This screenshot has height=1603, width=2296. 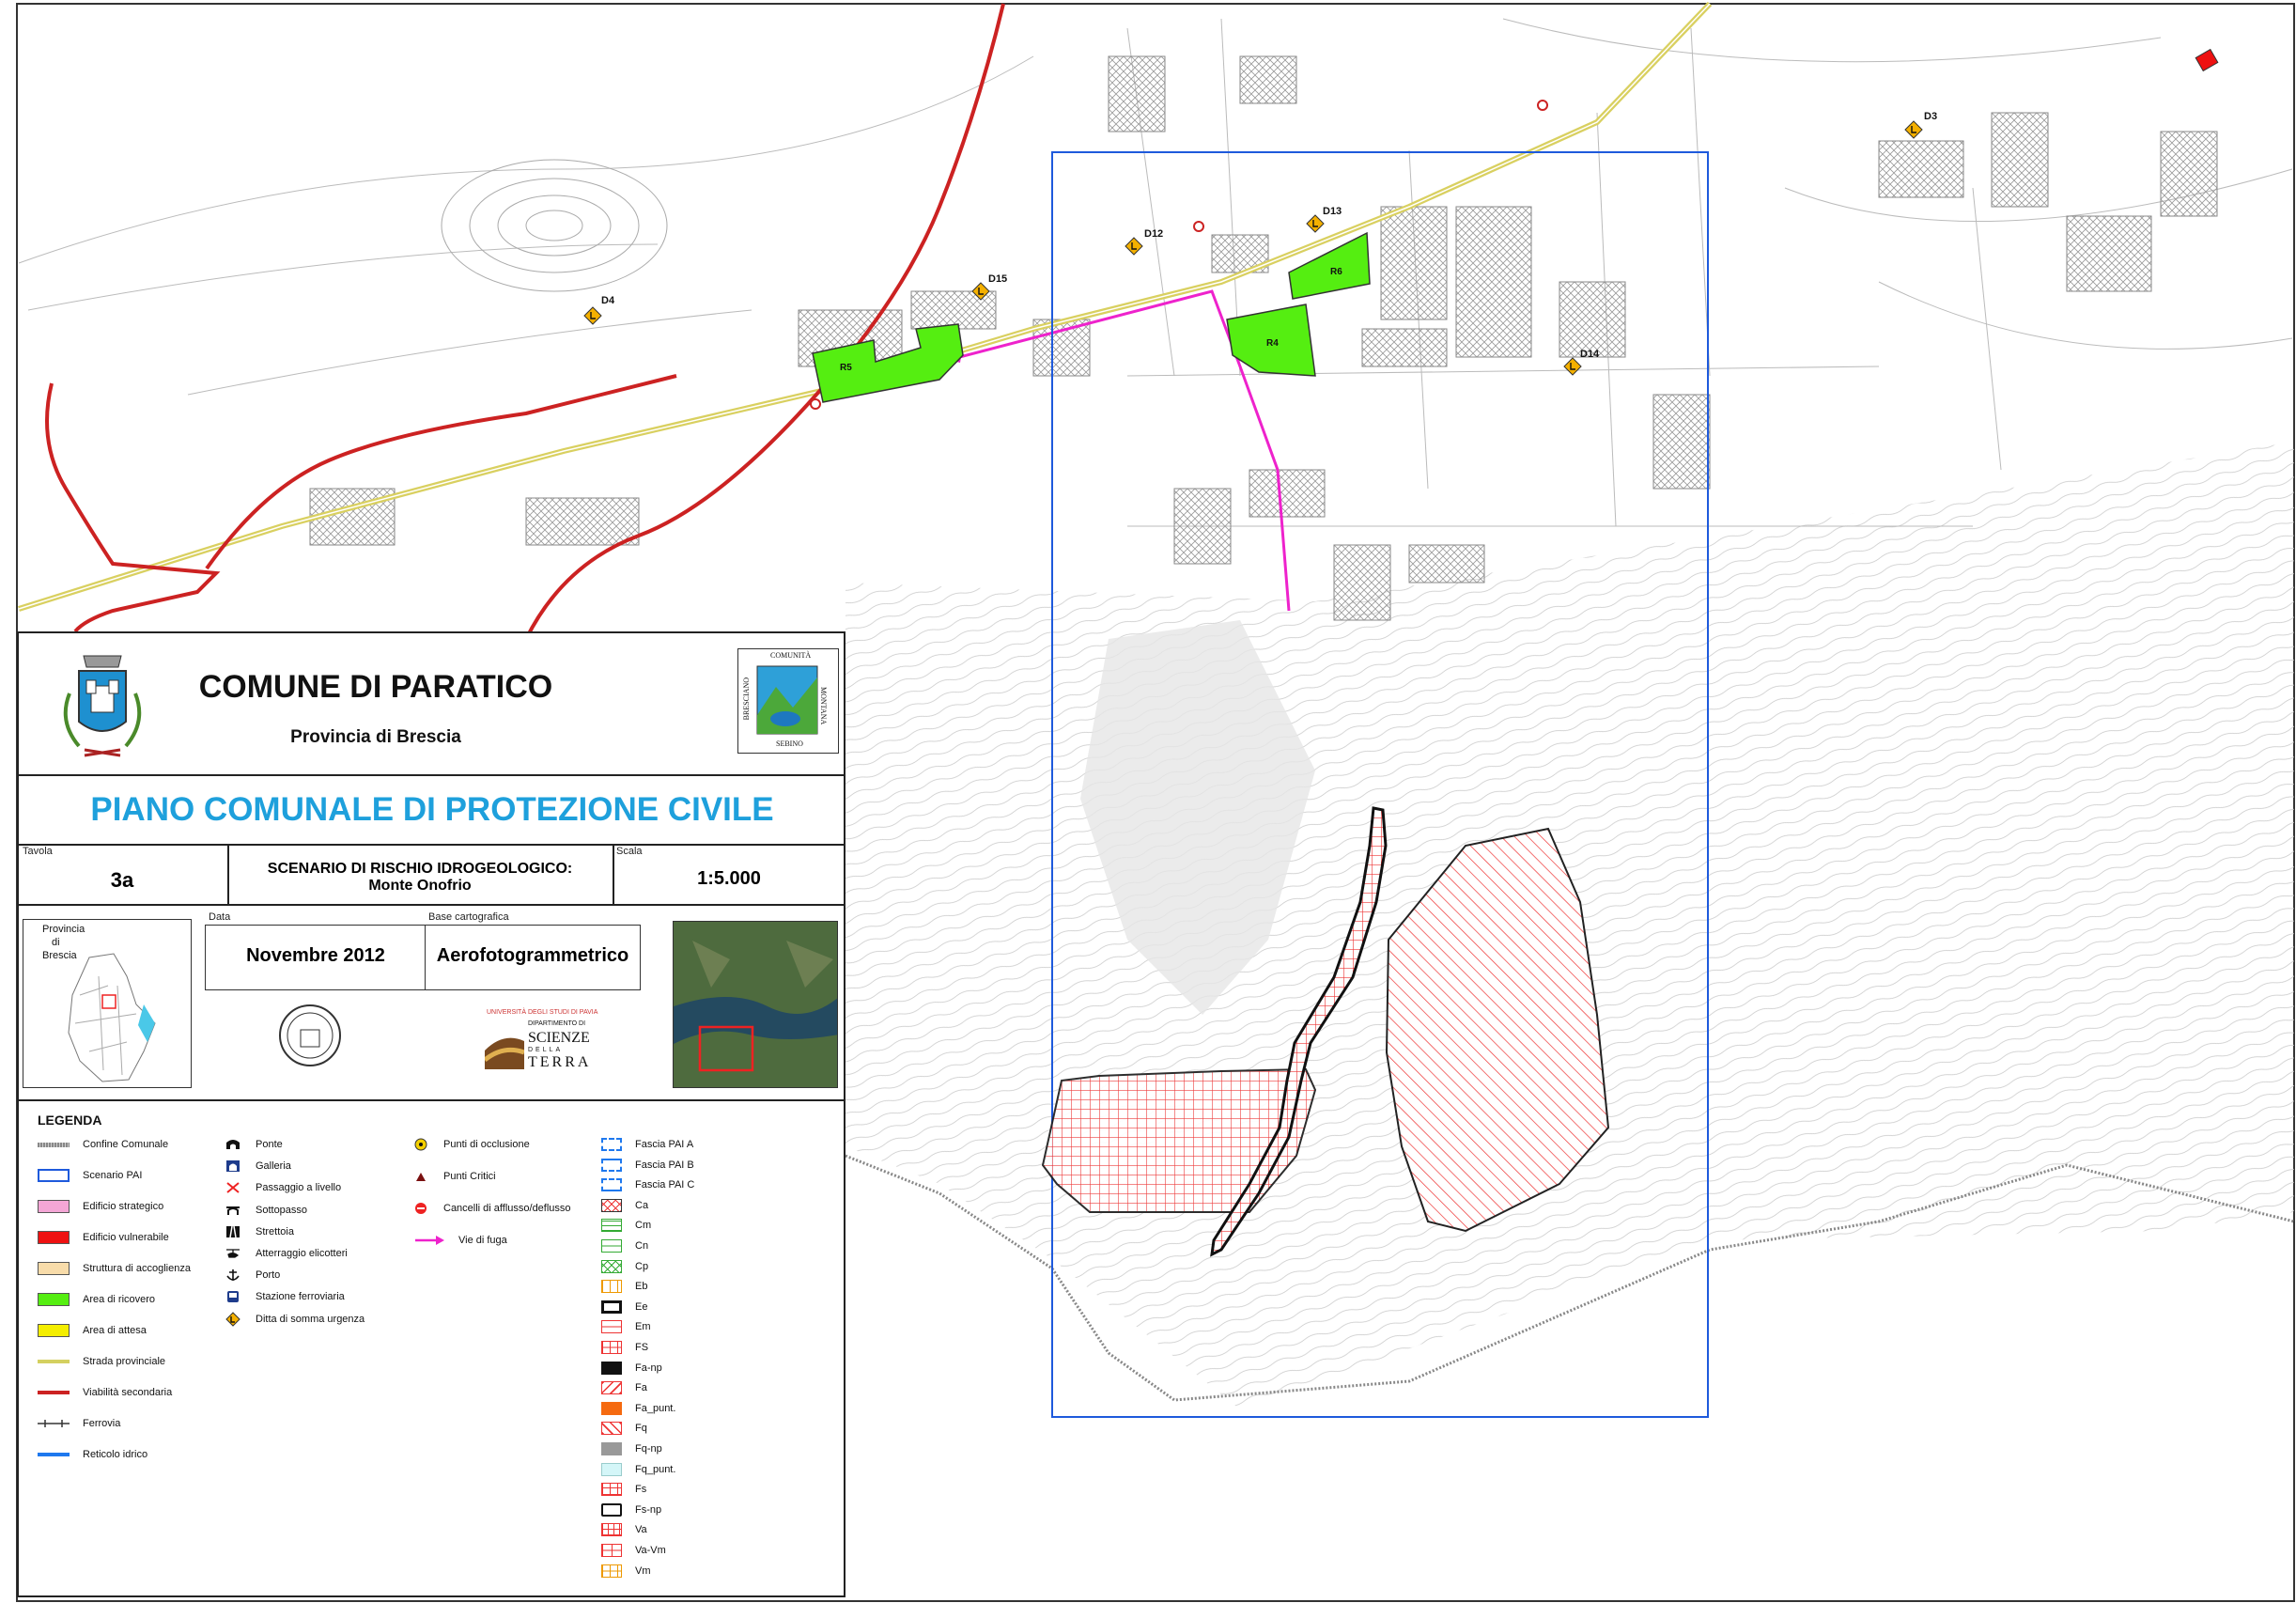 What do you see at coordinates (233, 1187) in the screenshot?
I see `level-crossing-icon` at bounding box center [233, 1187].